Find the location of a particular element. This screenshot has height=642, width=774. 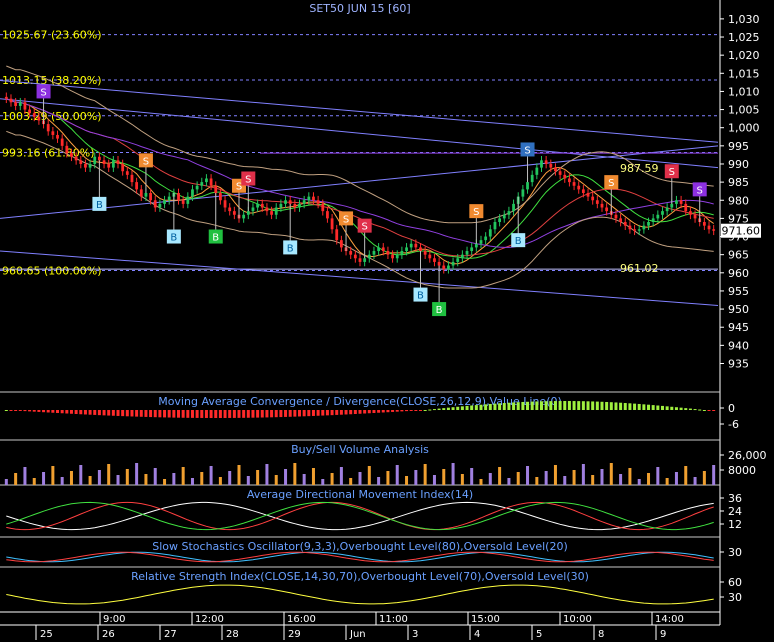

panel-tick-label: 26,000 is located at coordinates (747, 455).